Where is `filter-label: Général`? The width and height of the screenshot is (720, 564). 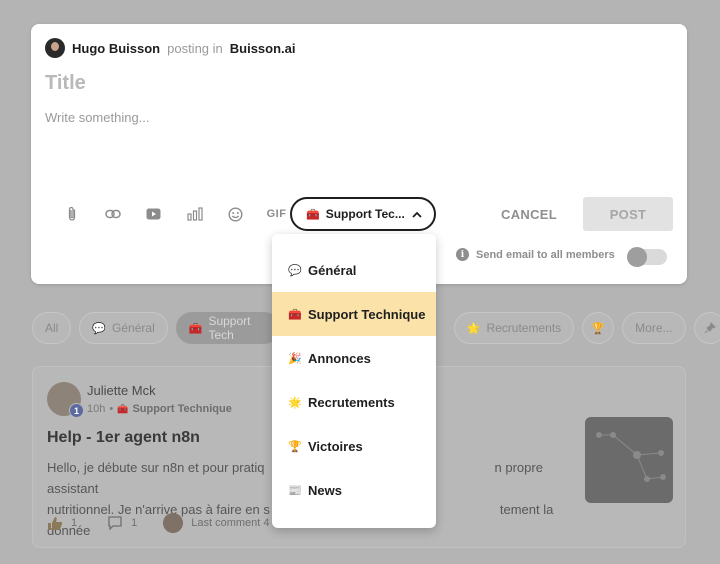 filter-label: Général is located at coordinates (133, 328).